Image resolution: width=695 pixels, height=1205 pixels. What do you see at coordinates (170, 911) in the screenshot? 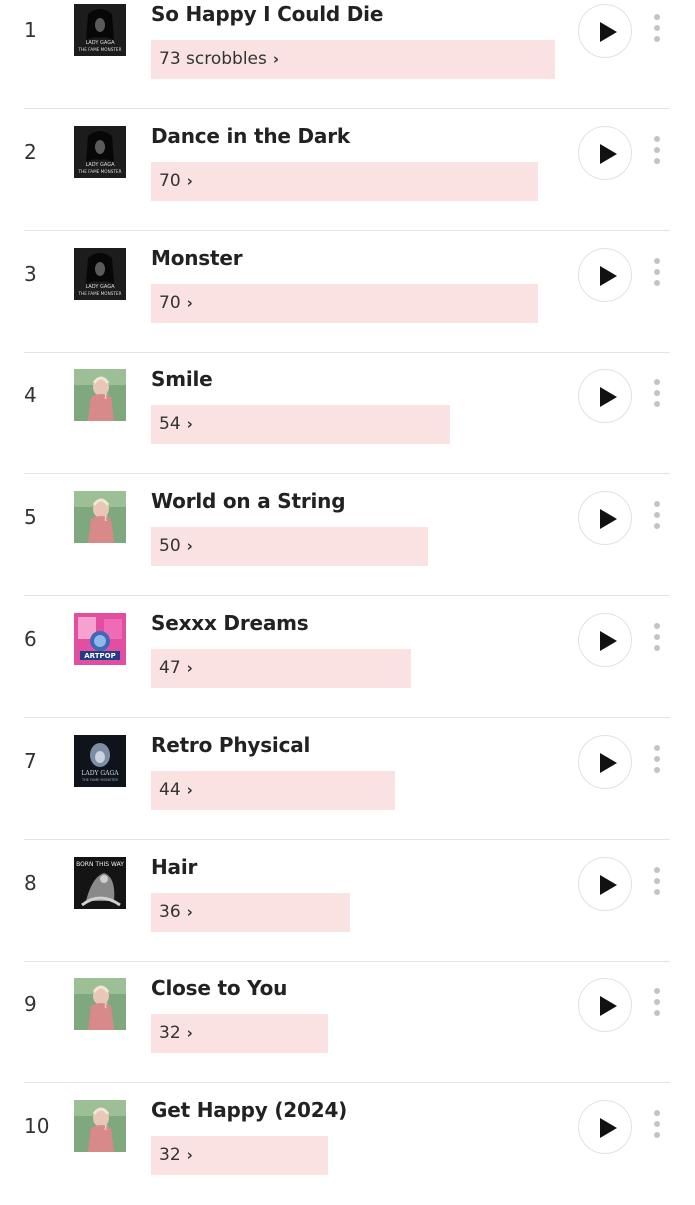
I see `scrobble-count: 36` at bounding box center [170, 911].